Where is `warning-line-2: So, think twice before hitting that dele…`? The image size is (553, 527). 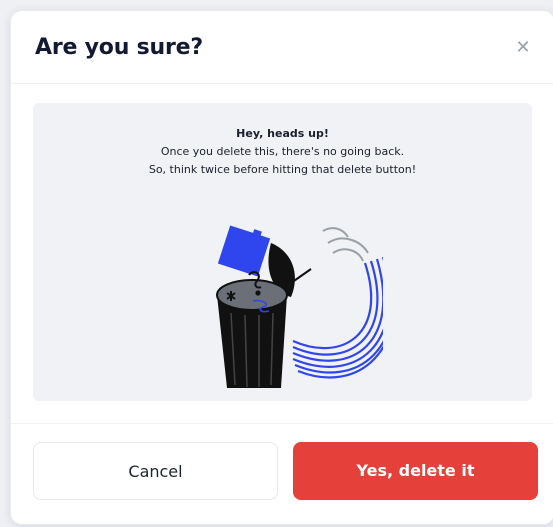 warning-line-2: So, think twice before hitting that dele… is located at coordinates (282, 169).